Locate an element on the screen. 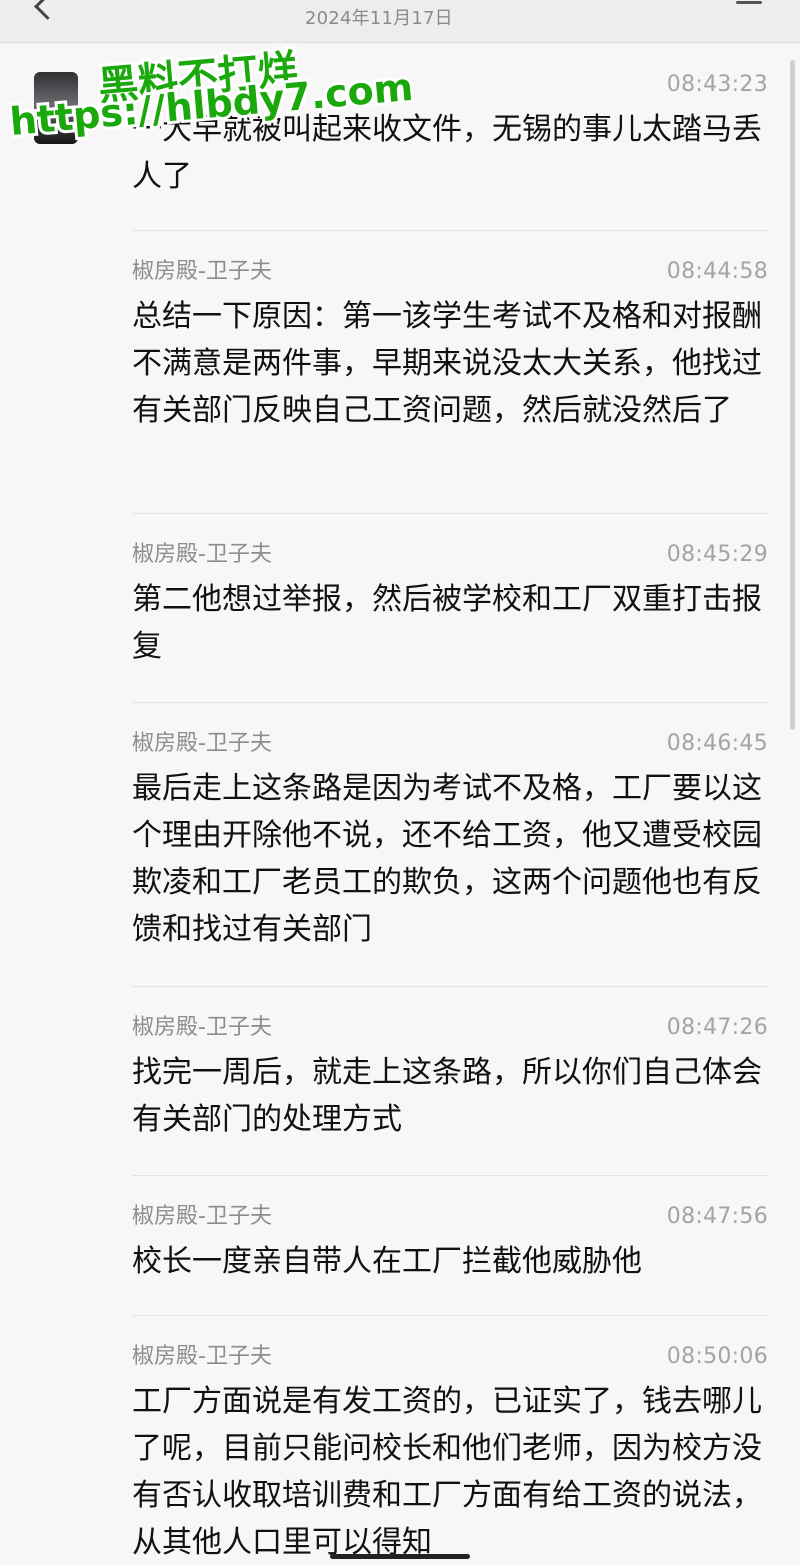  message-text: 第二他想过举报，然后被学校和工厂双重打击报复 is located at coordinates (447, 623).